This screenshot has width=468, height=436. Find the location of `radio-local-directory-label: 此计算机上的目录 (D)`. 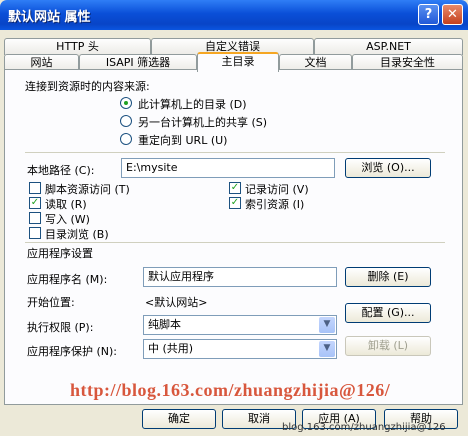

radio-local-directory-label: 此计算机上的目录 (D) is located at coordinates (192, 104).